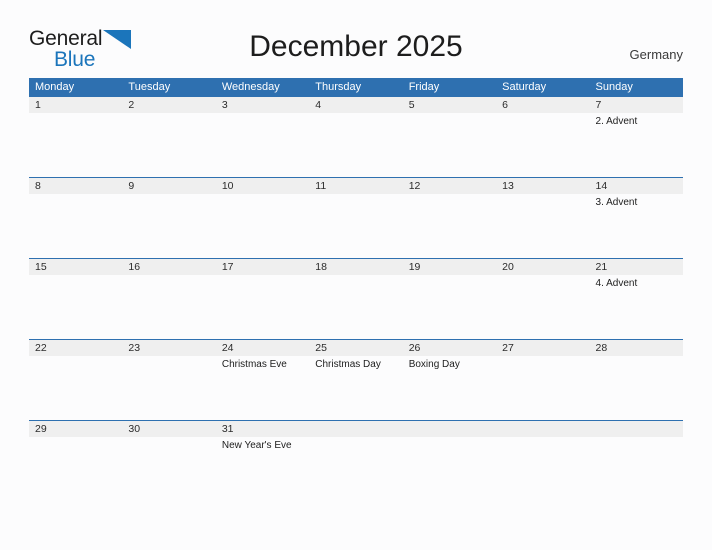 This screenshot has height=550, width=712. I want to click on day-number: 14, so click(601, 186).